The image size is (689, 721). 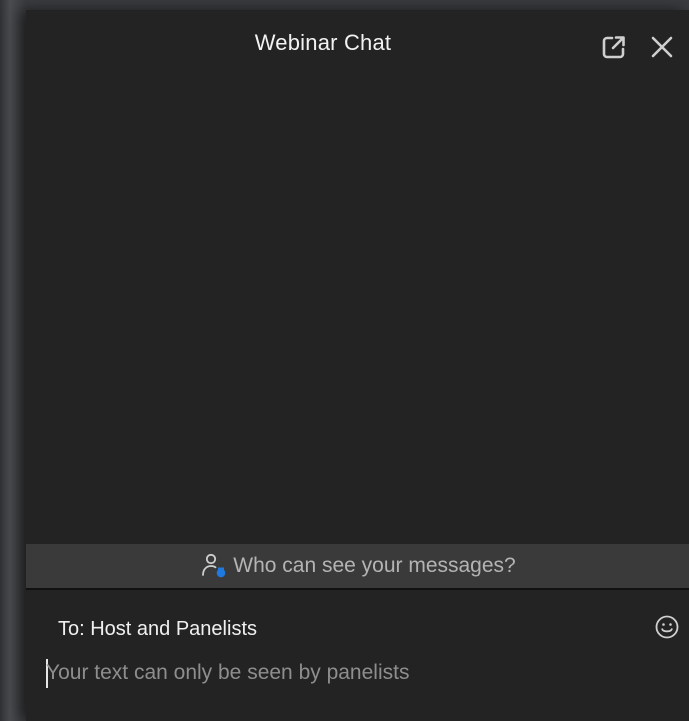 I want to click on popout-icon, so click(x=613, y=47).